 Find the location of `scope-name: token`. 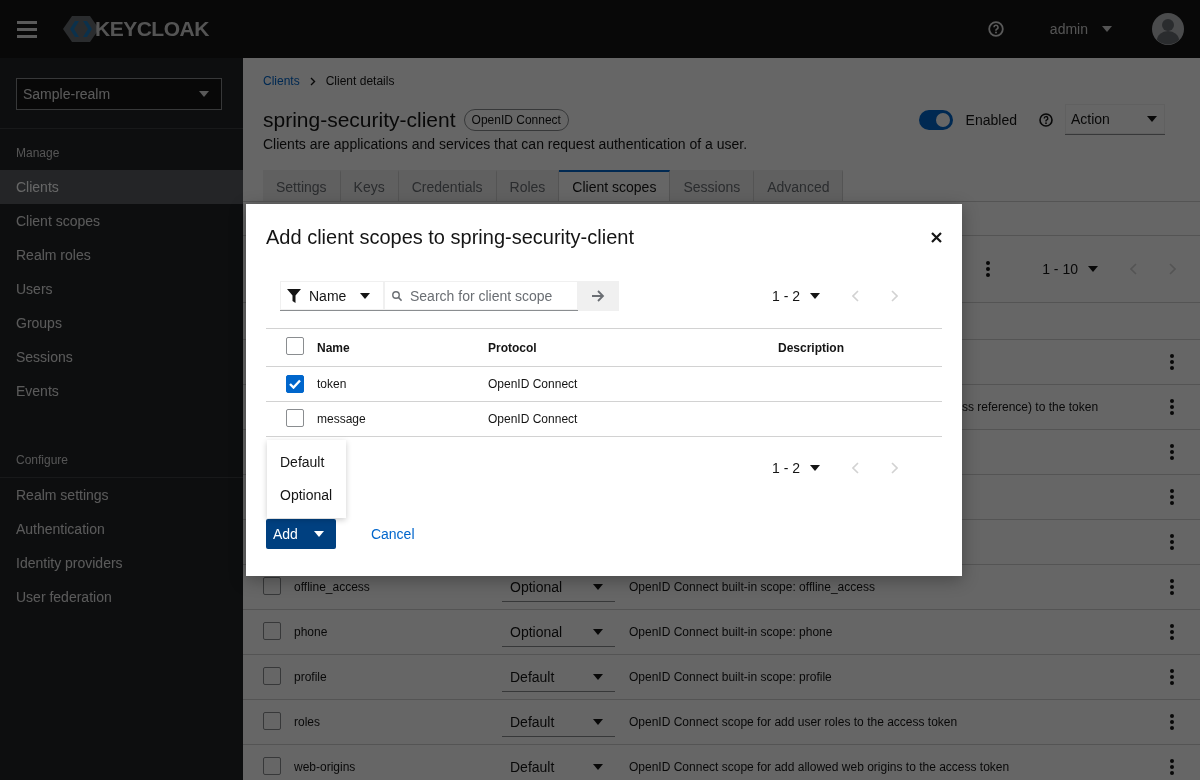

scope-name: token is located at coordinates (332, 384).